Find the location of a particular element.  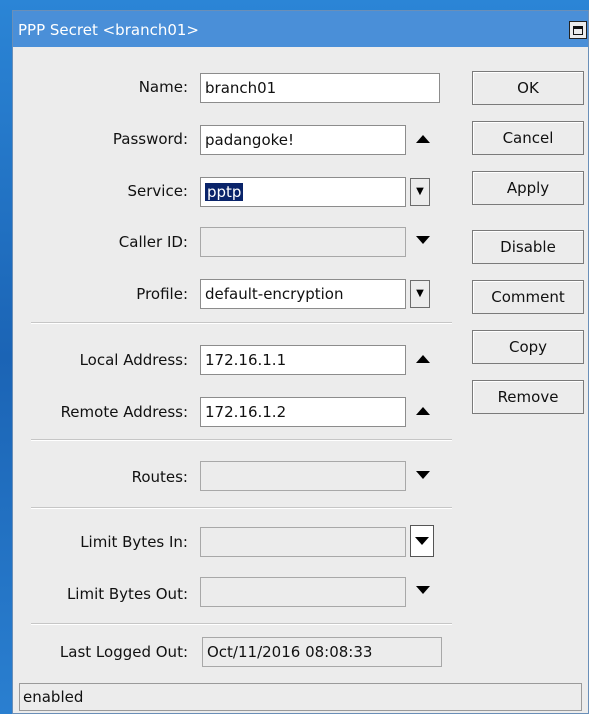

routes-input is located at coordinates (303, 476).